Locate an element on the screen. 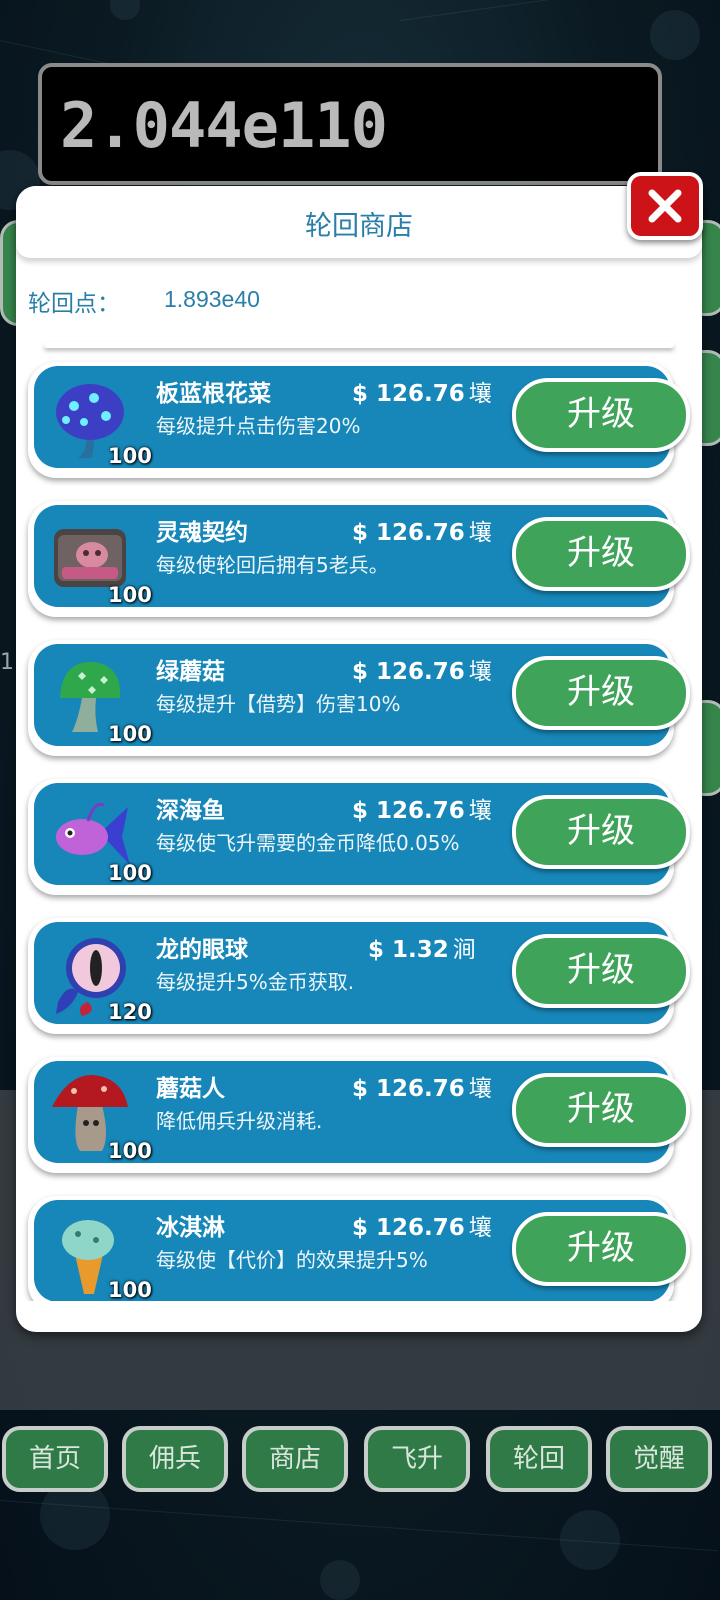 The width and height of the screenshot is (720, 1600). item-level: 120 is located at coordinates (130, 1012).